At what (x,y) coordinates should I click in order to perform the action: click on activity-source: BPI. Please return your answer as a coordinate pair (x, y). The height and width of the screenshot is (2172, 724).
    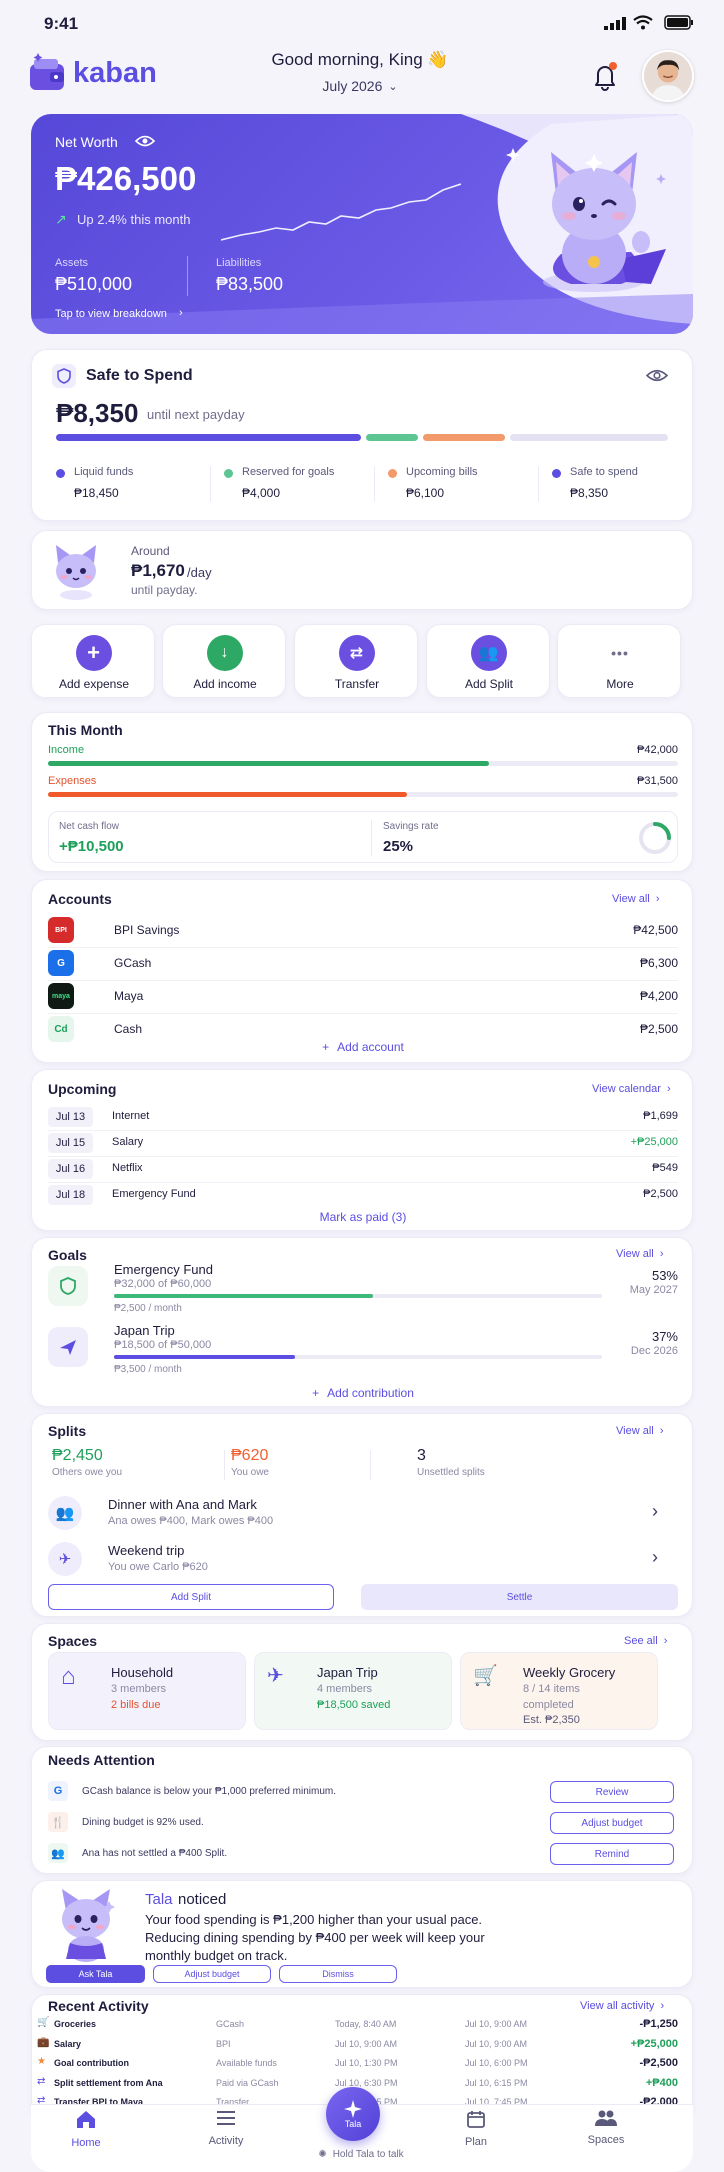
    Looking at the image, I should click on (223, 2043).